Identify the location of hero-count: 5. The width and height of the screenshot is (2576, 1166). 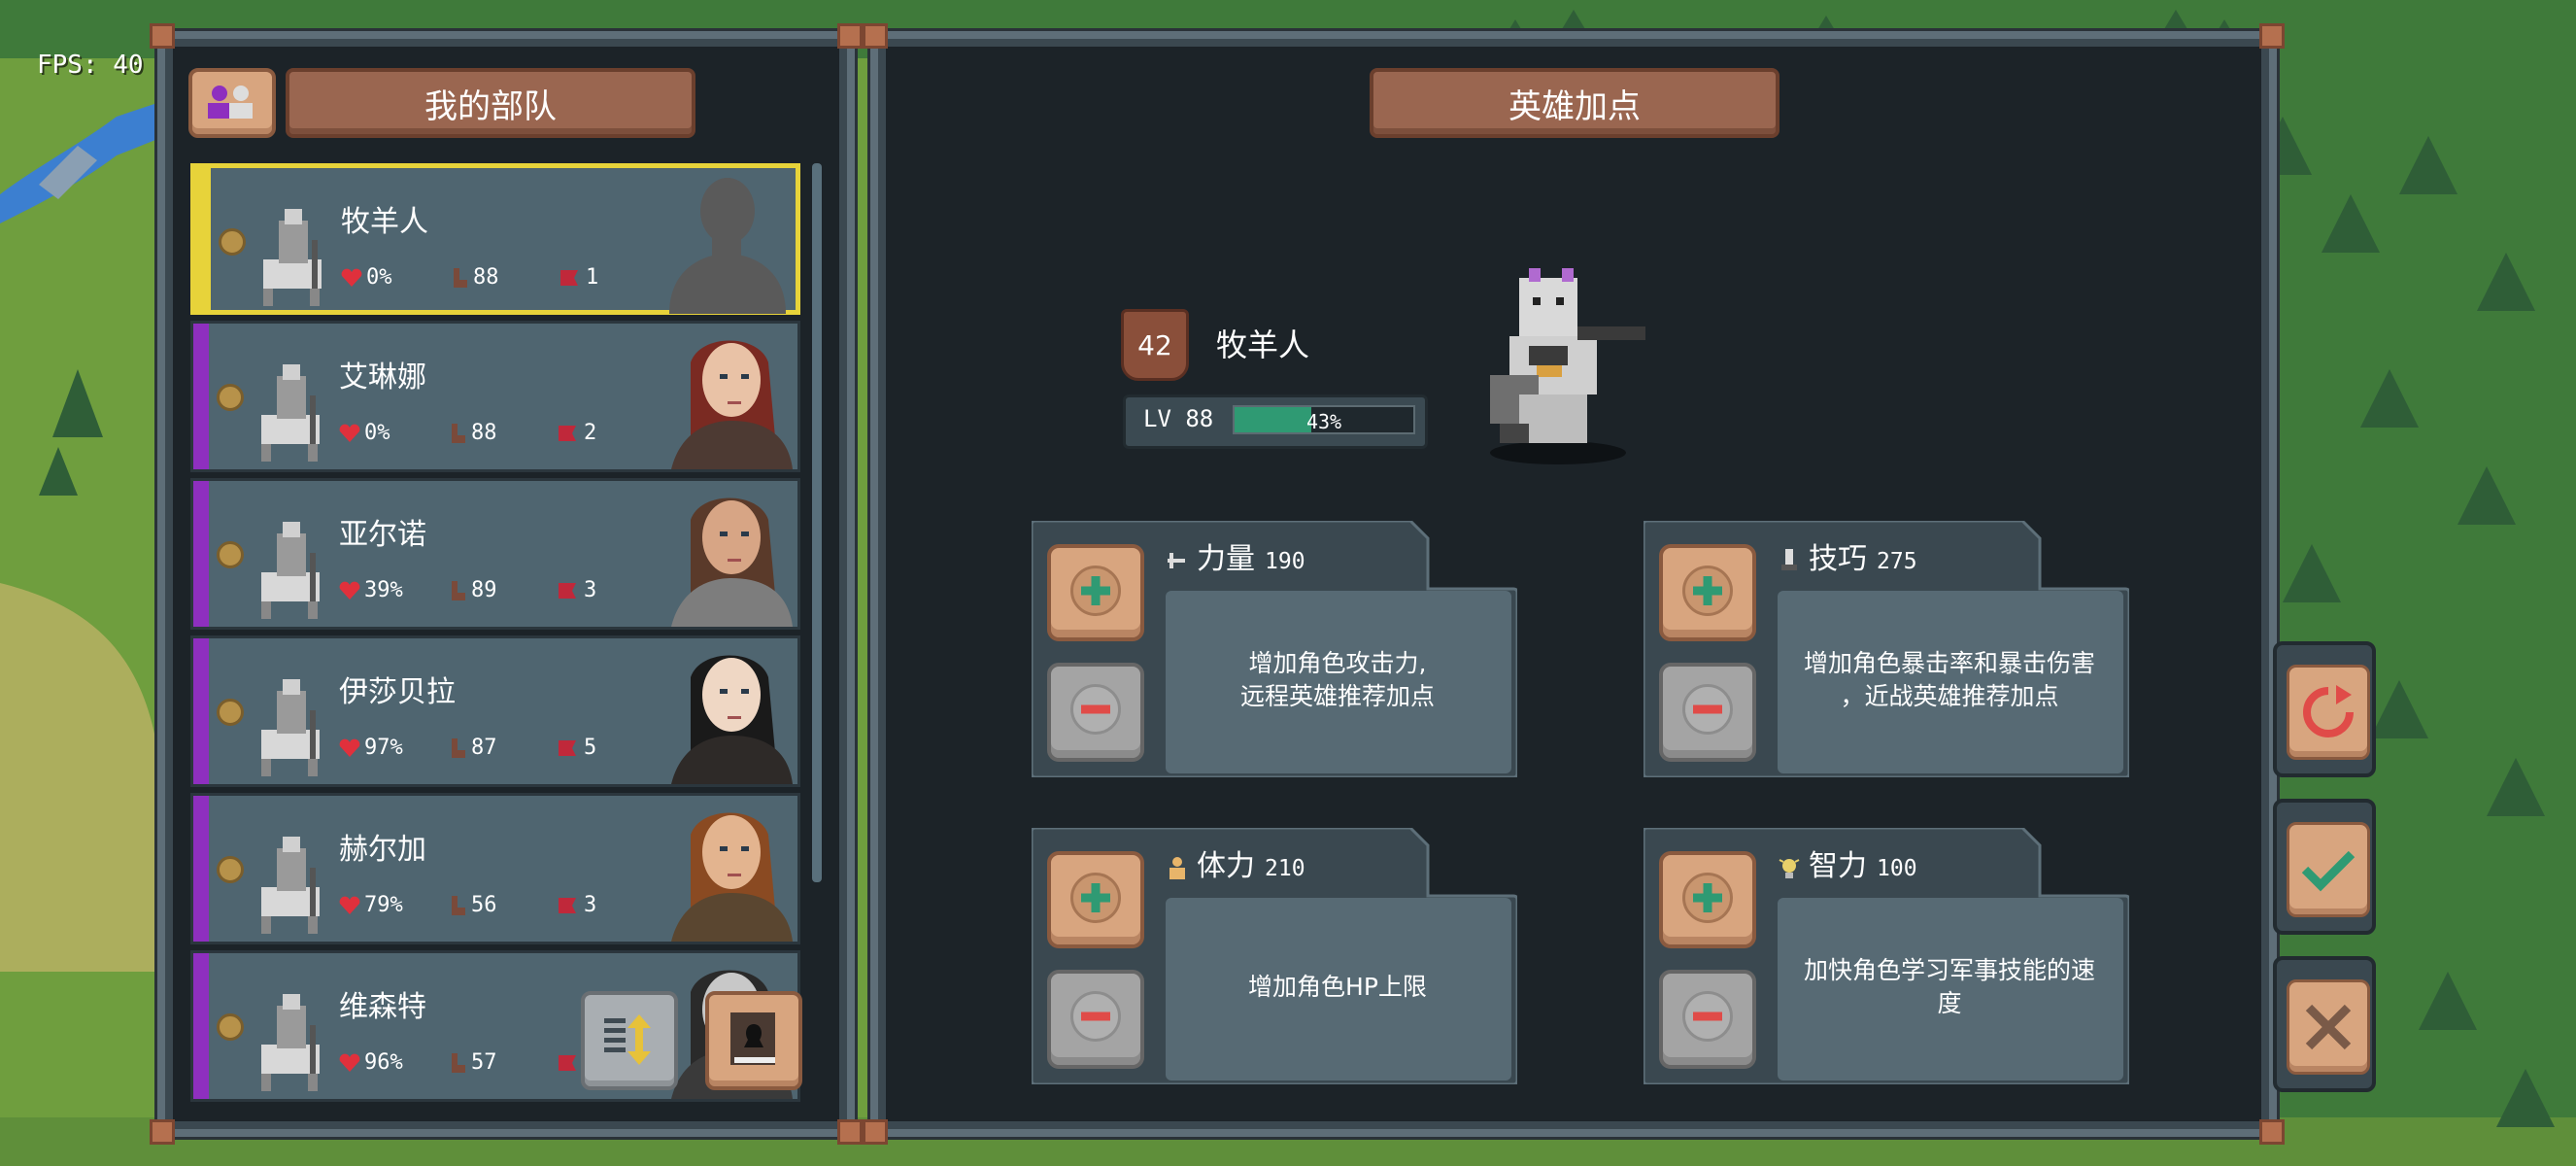
(590, 748).